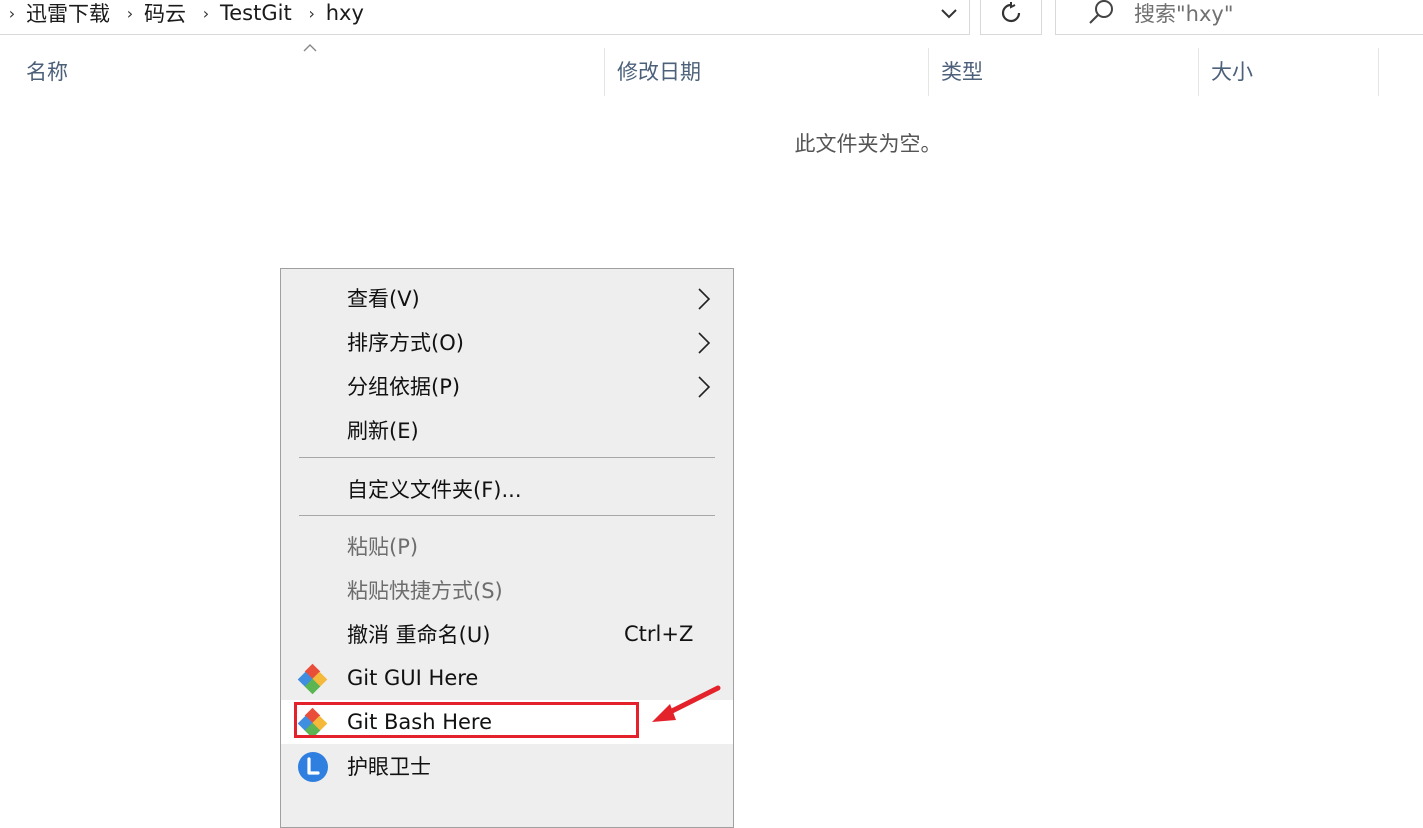 This screenshot has width=1423, height=828. I want to click on menu-item-sort-by: 排序方式(O), so click(507, 342).